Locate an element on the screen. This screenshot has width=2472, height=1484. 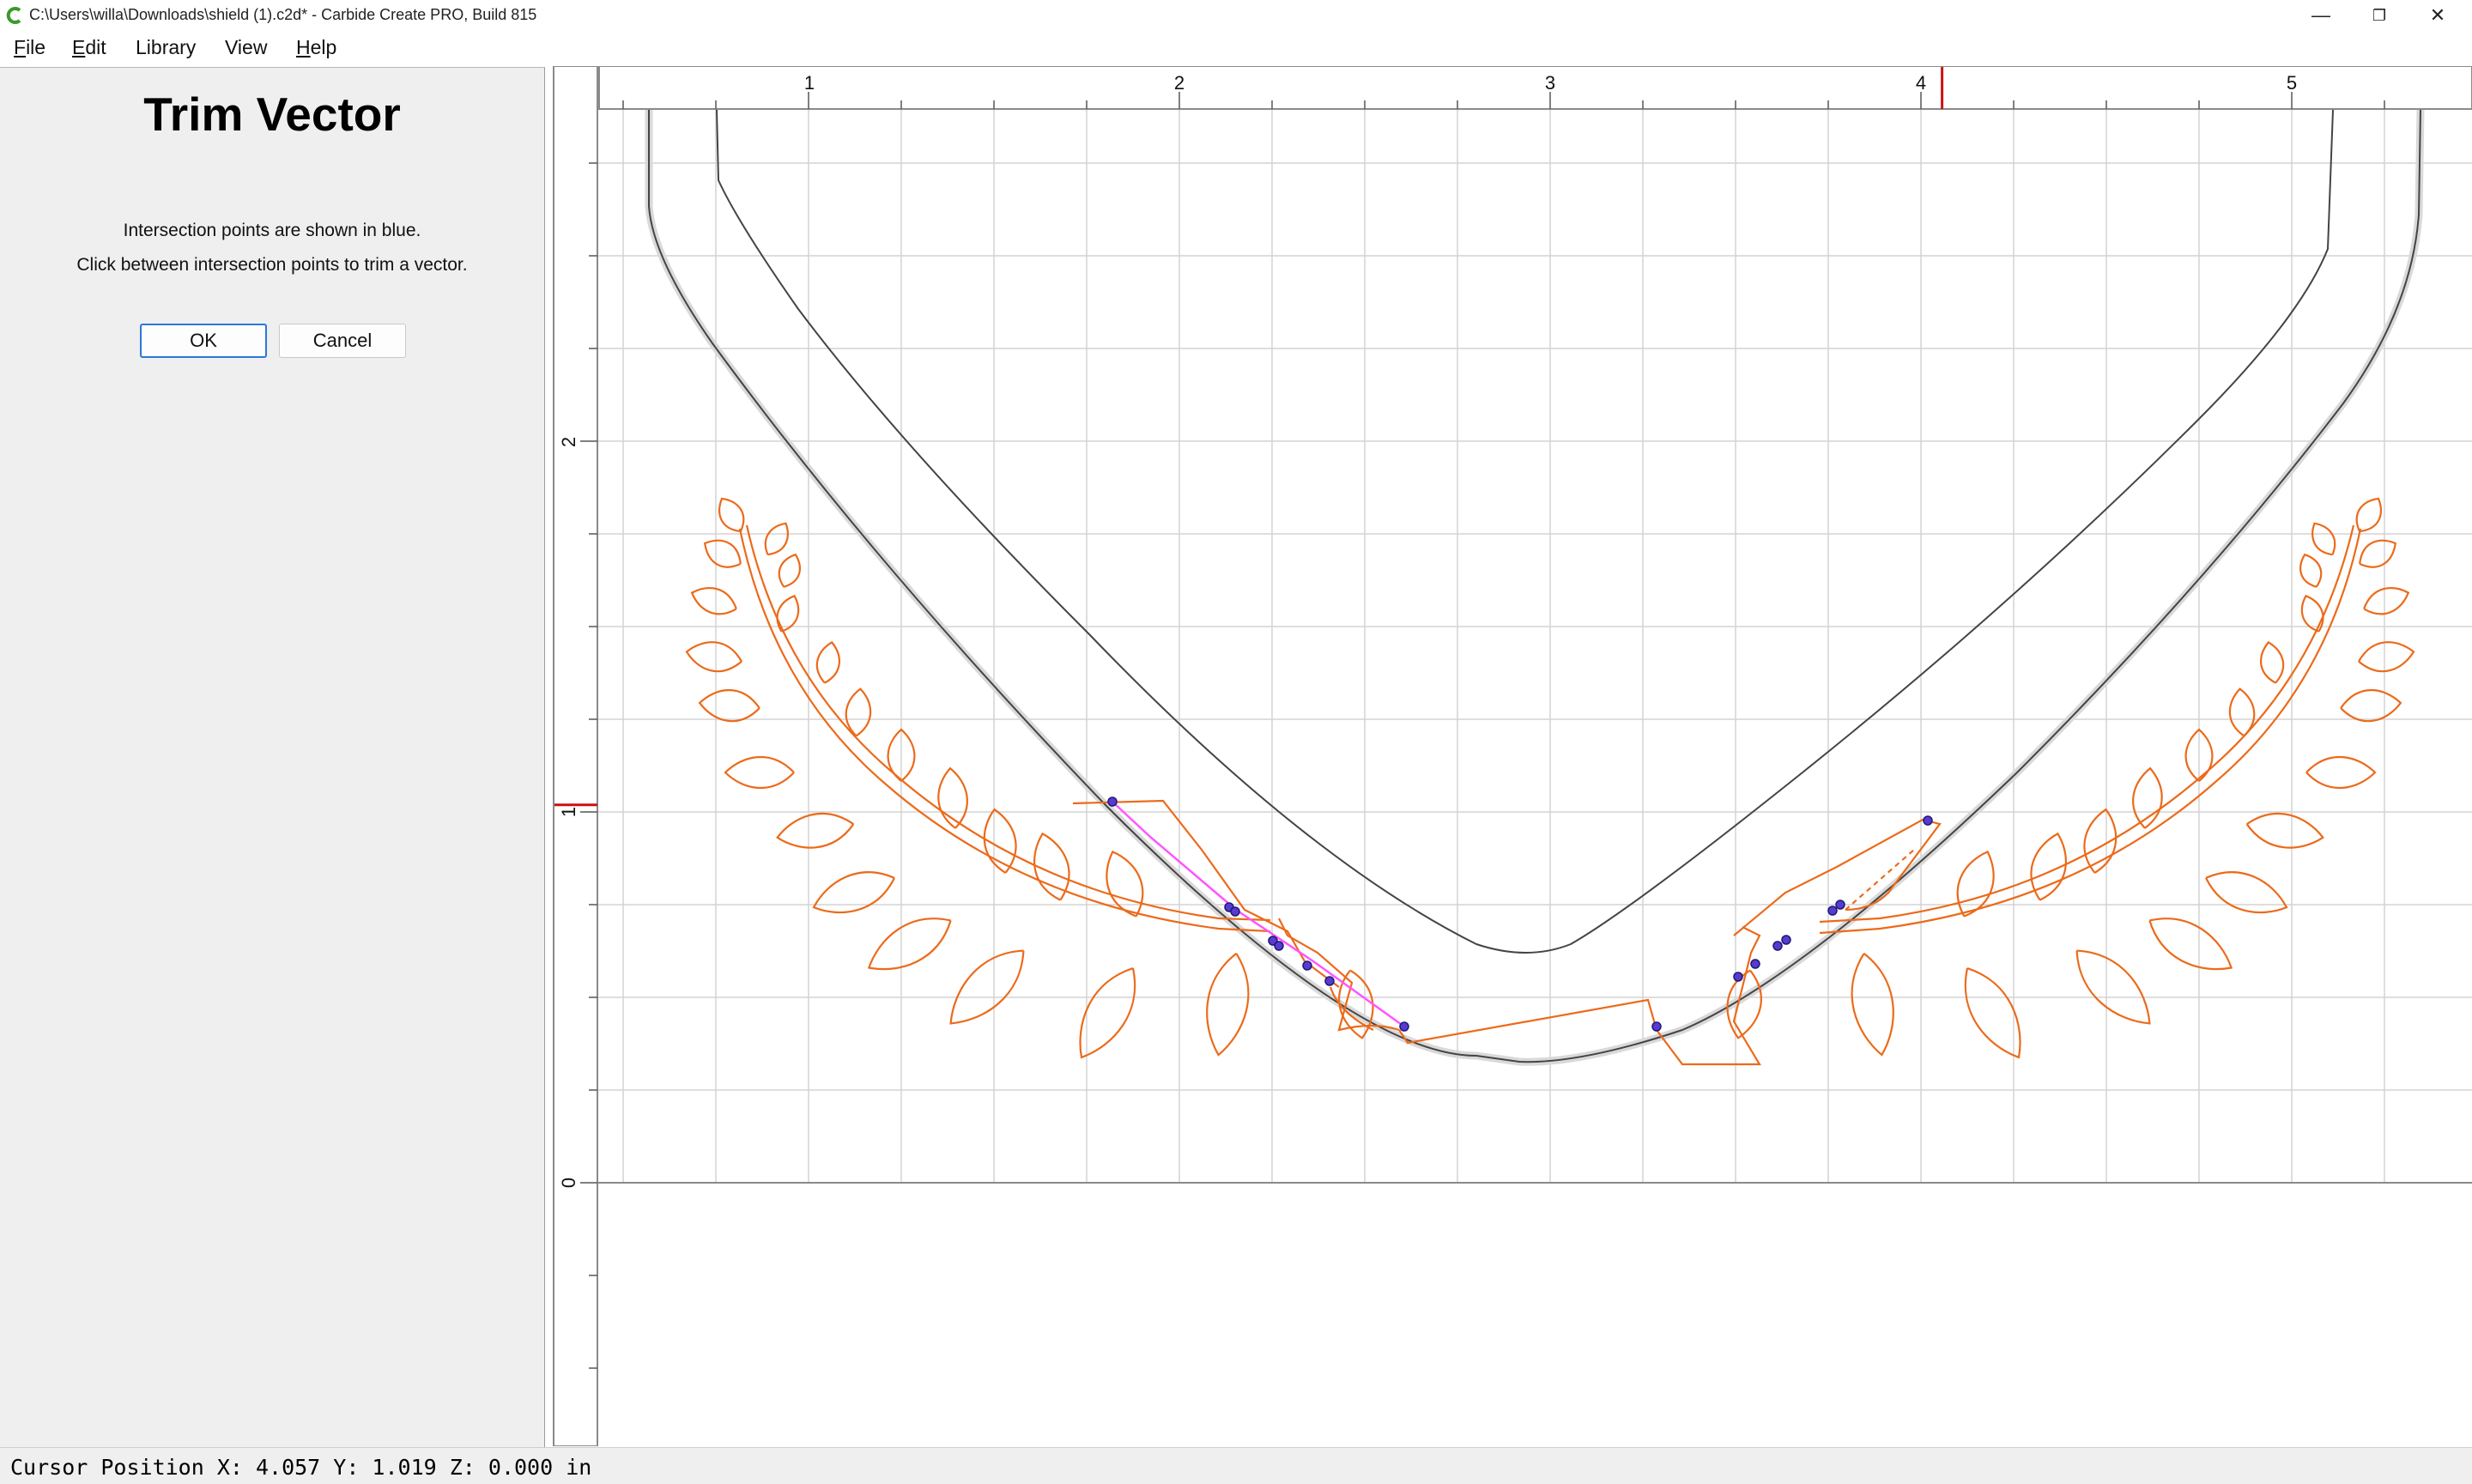
ruler-x-label: 5 is located at coordinates (2292, 83).